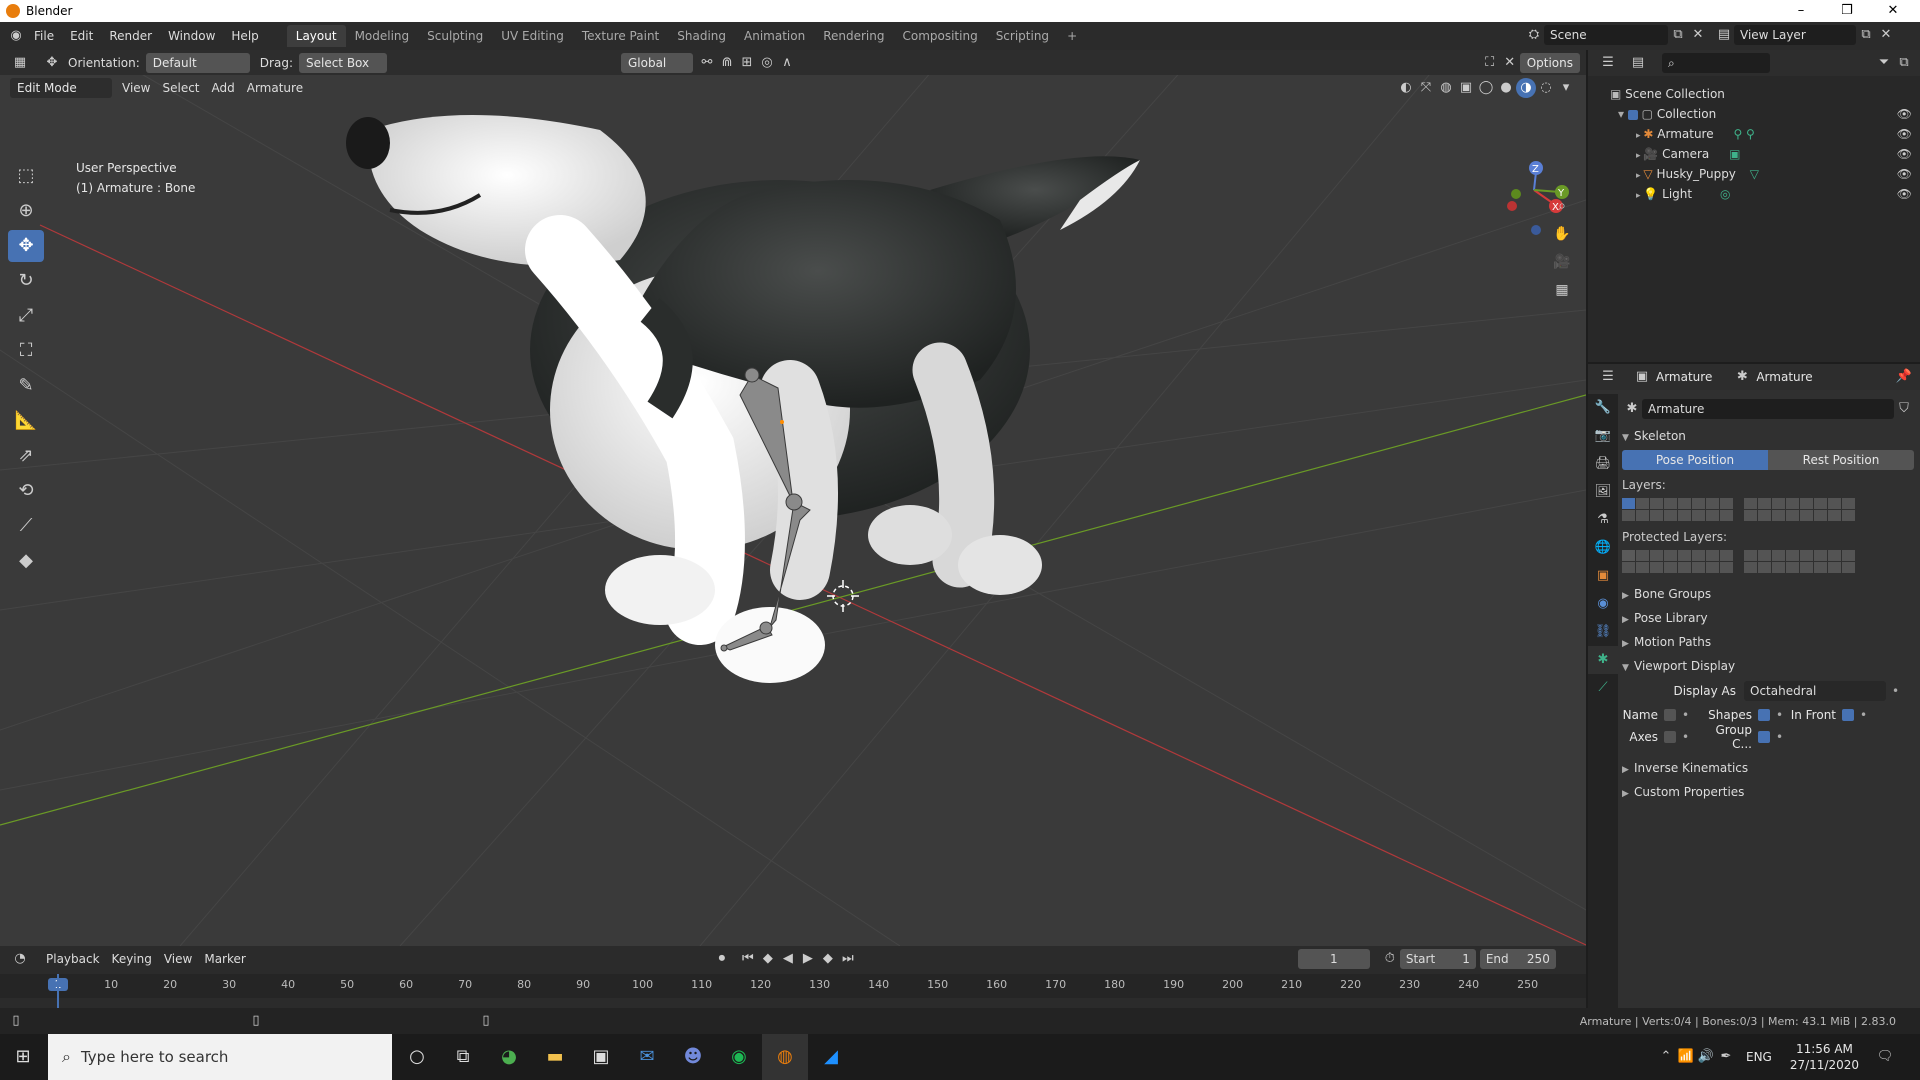 Image resolution: width=1920 pixels, height=1080 pixels. I want to click on skeleton-panel-header: ▼ Skeleton, so click(1768, 436).